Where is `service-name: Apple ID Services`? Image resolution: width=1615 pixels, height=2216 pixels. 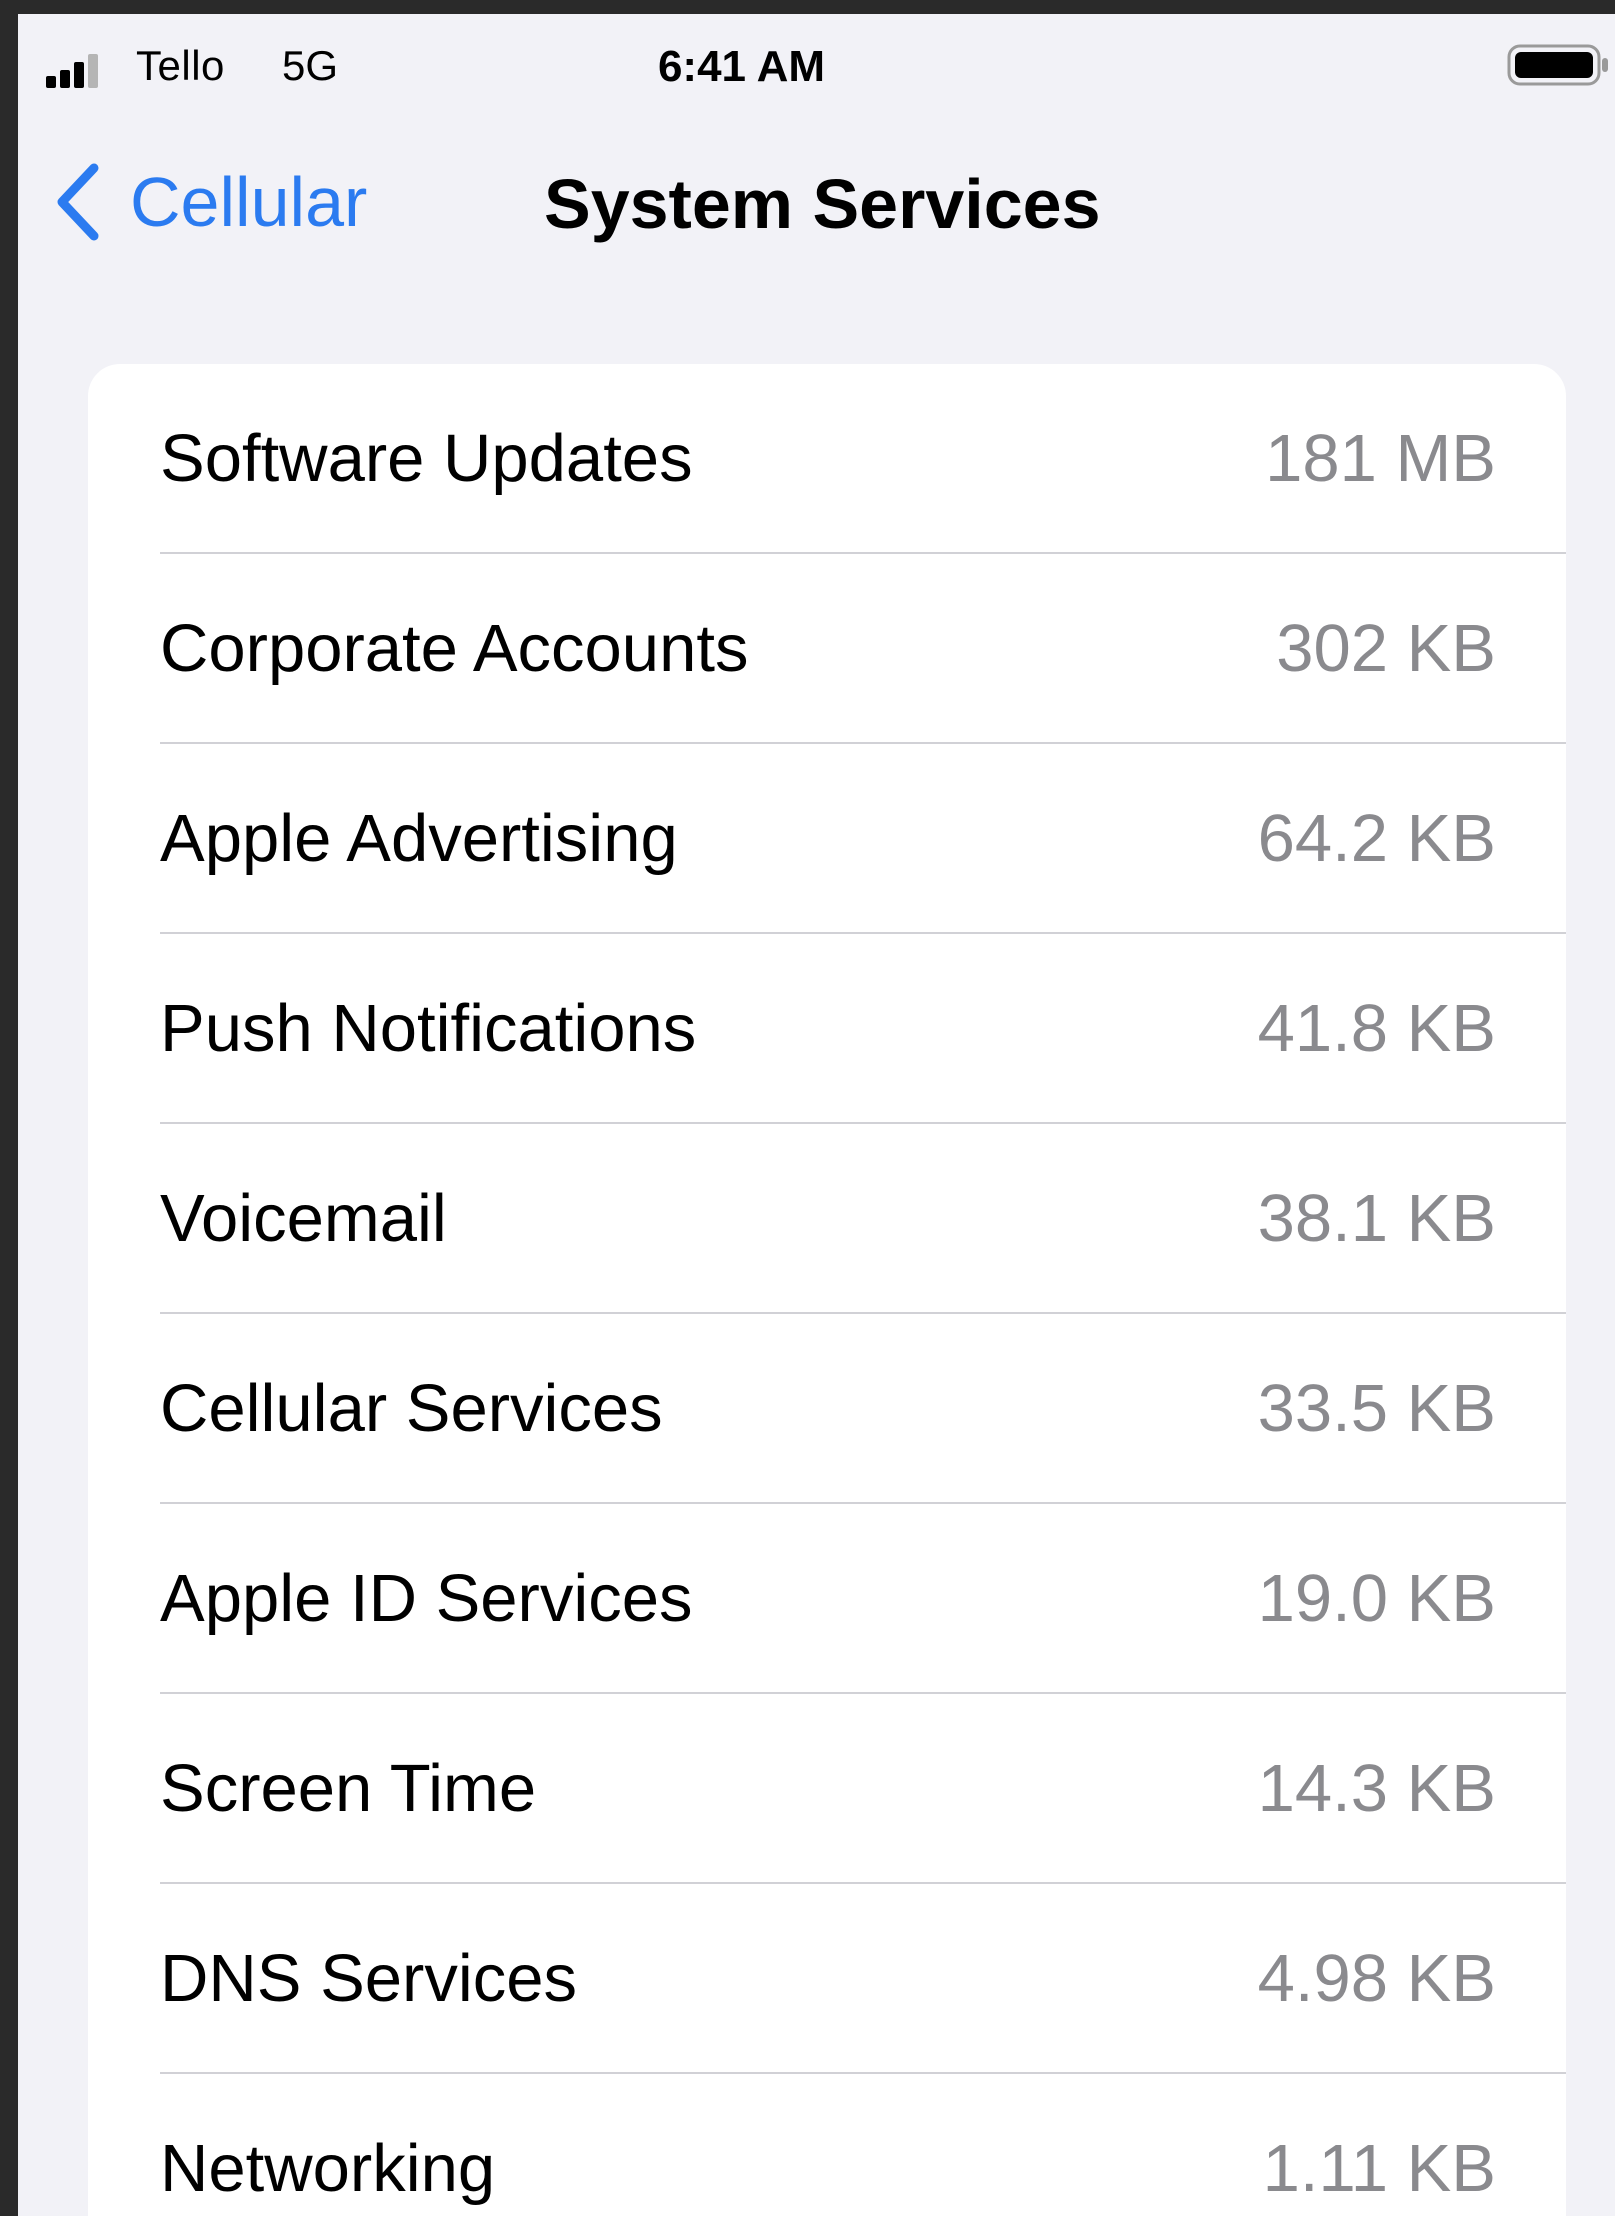
service-name: Apple ID Services is located at coordinates (426, 1598).